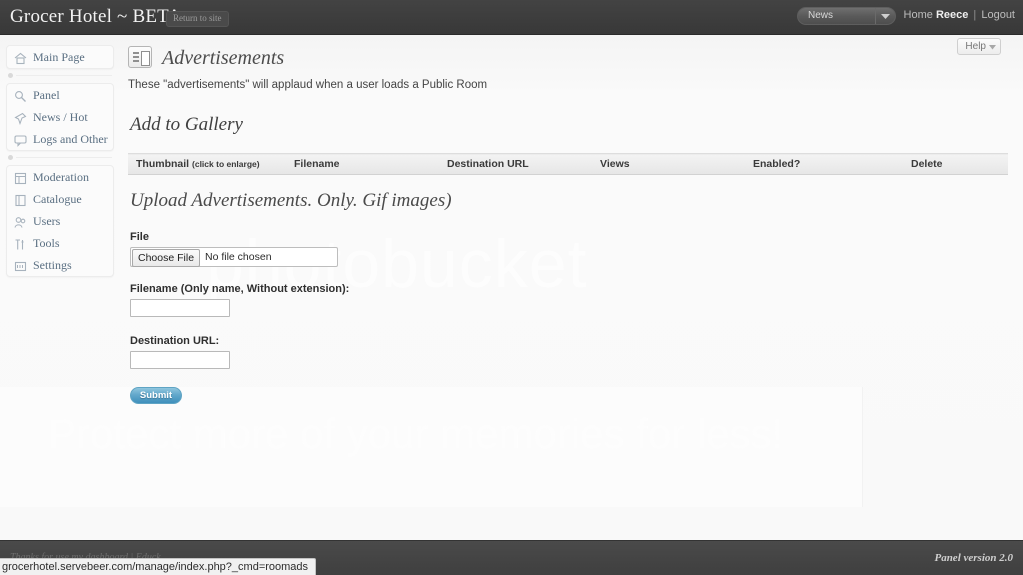  What do you see at coordinates (180, 308) in the screenshot?
I see `filename-input` at bounding box center [180, 308].